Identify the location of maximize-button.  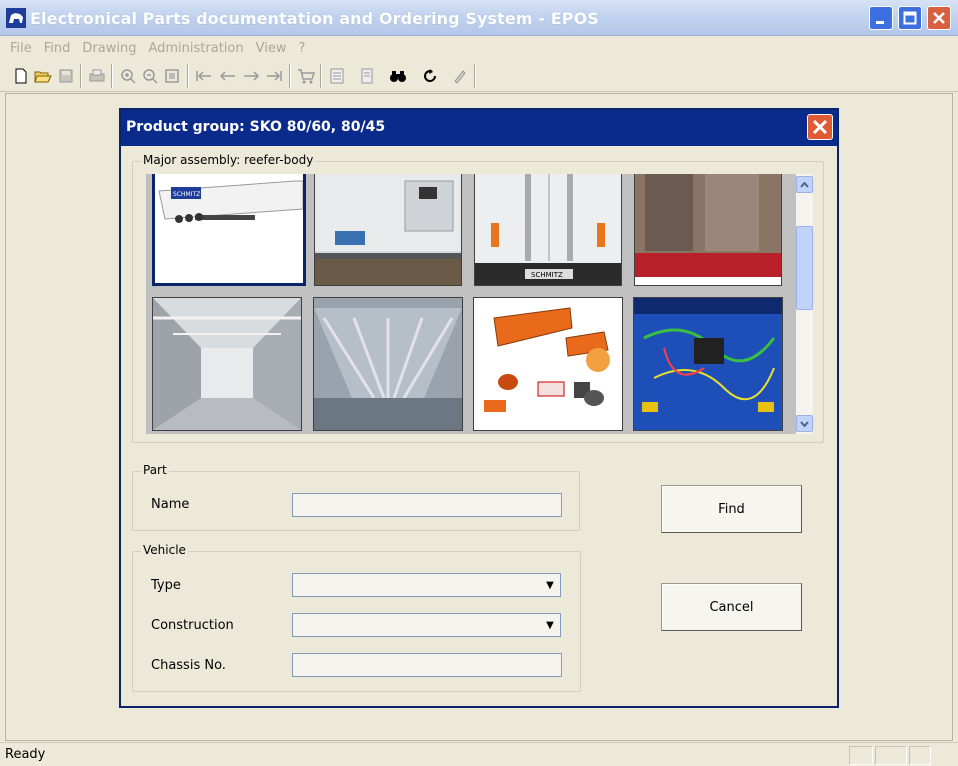
(910, 18).